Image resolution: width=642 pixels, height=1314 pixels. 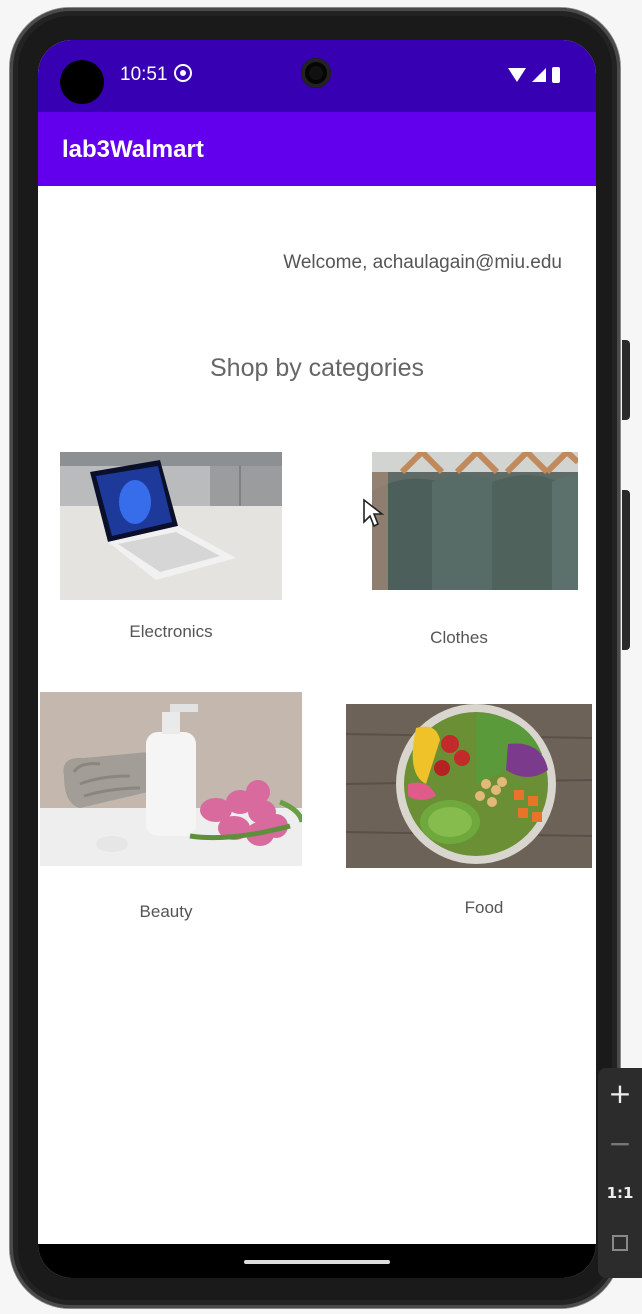 What do you see at coordinates (459, 638) in the screenshot?
I see `clothes-label: Clothes` at bounding box center [459, 638].